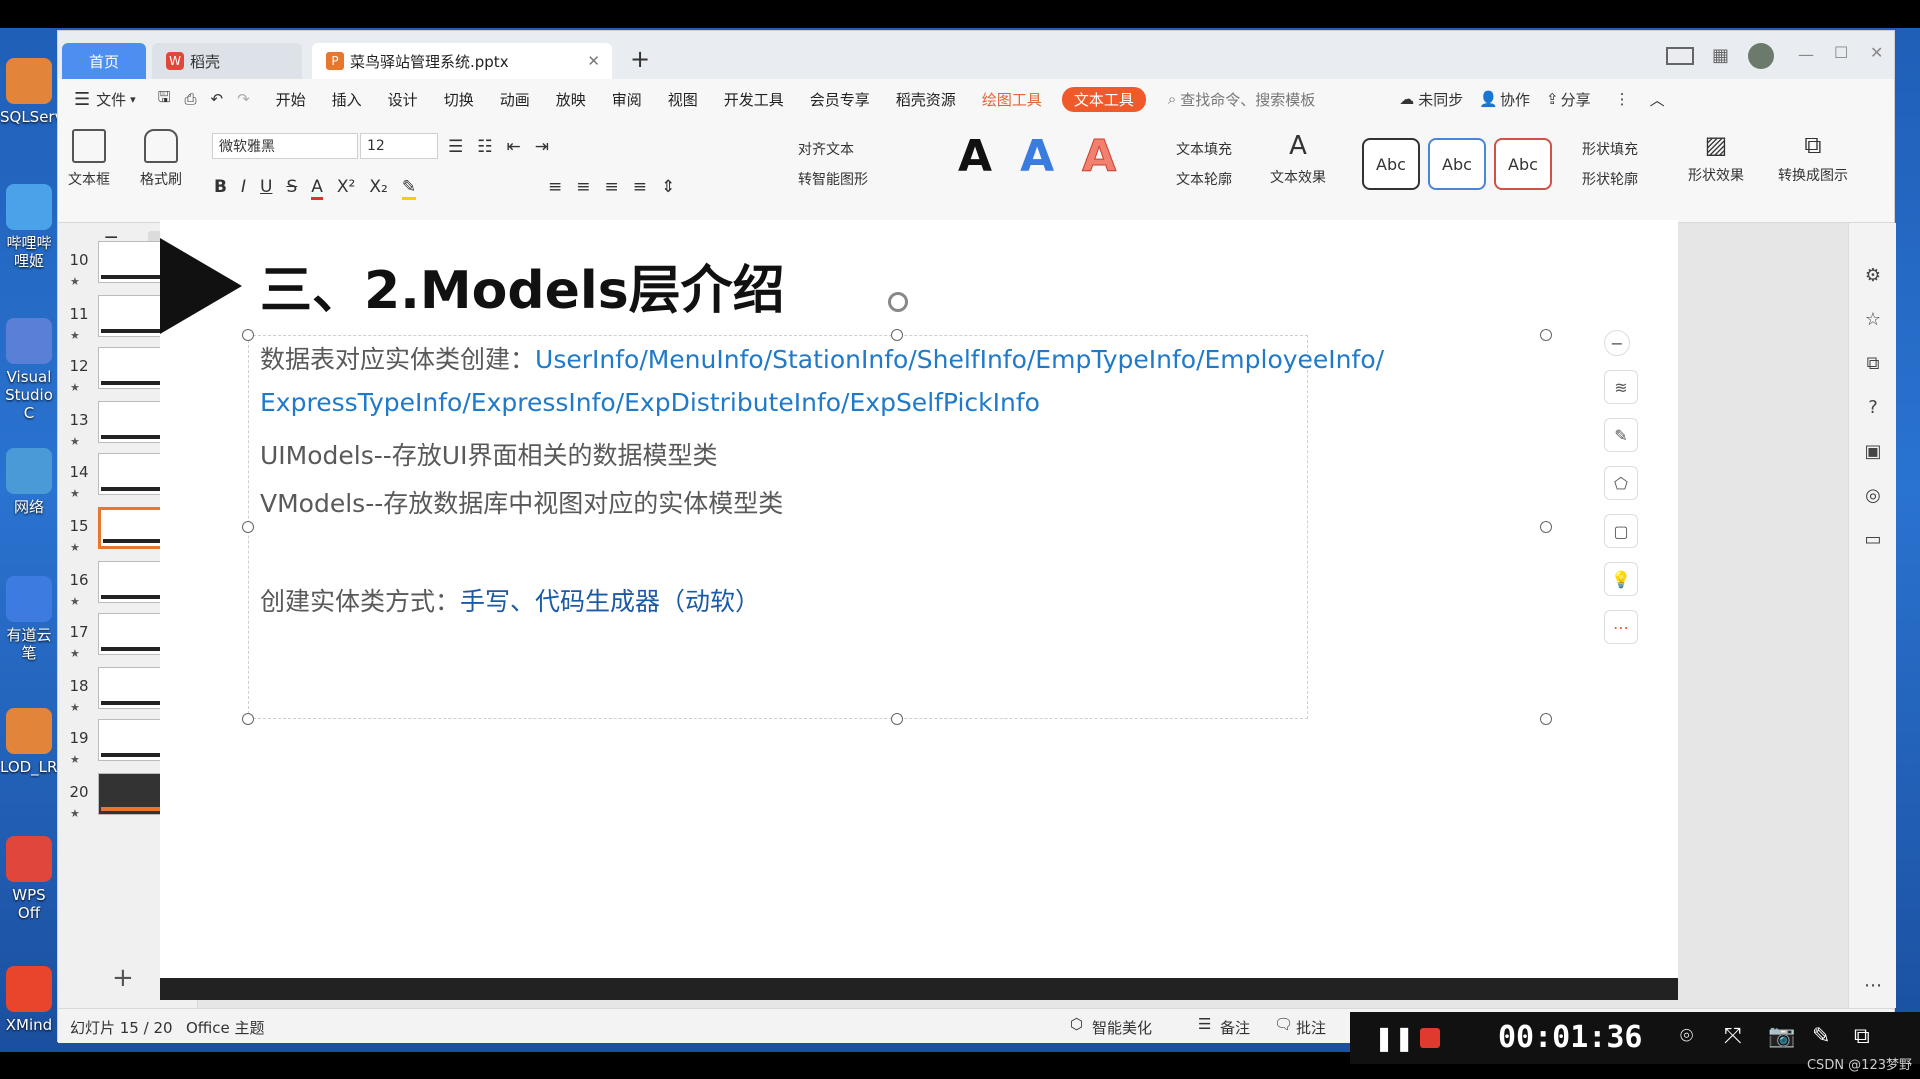 This screenshot has width=1920, height=1079. I want to click on draw-icon: ✎, so click(1821, 1036).